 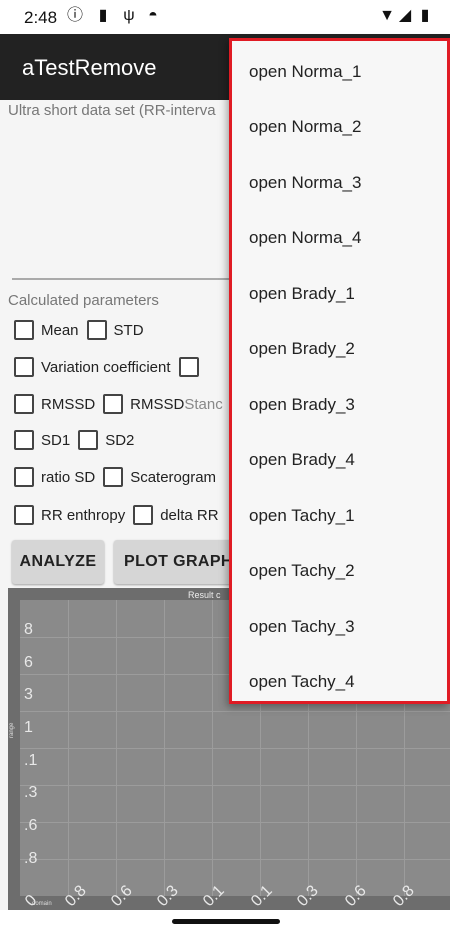 I want to click on params-label: Calculated parameters, so click(x=83, y=300).